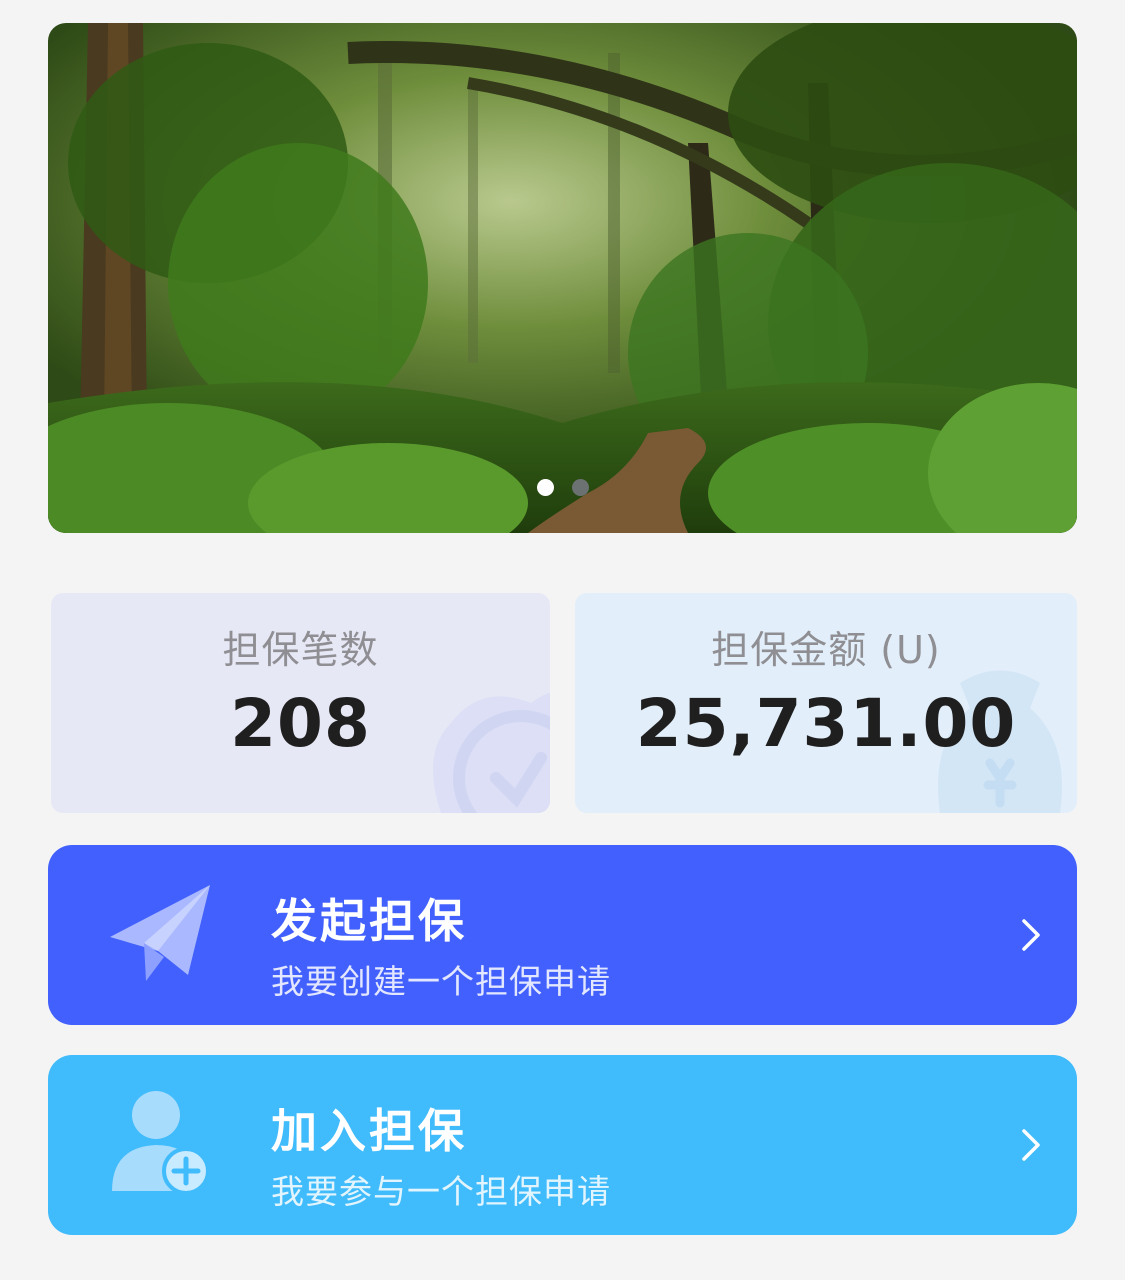 This screenshot has width=1125, height=1280. Describe the element at coordinates (562, 935) in the screenshot. I see `start-guarantee-button: 发起担保 我要创建一个担保申请` at that location.